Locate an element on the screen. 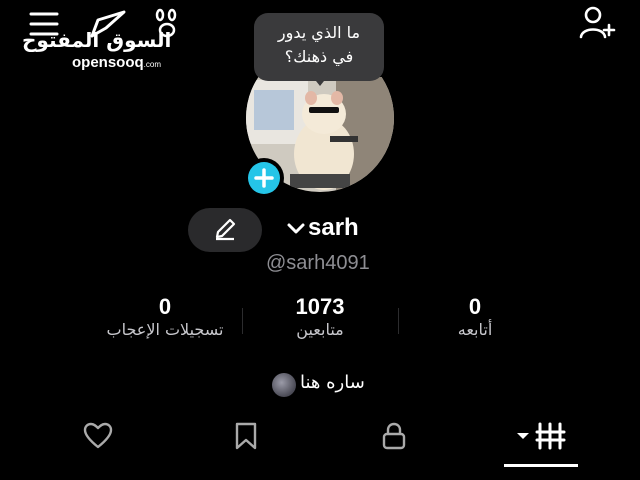 This screenshot has width=640, height=480. active-tab-indicator is located at coordinates (541, 465).